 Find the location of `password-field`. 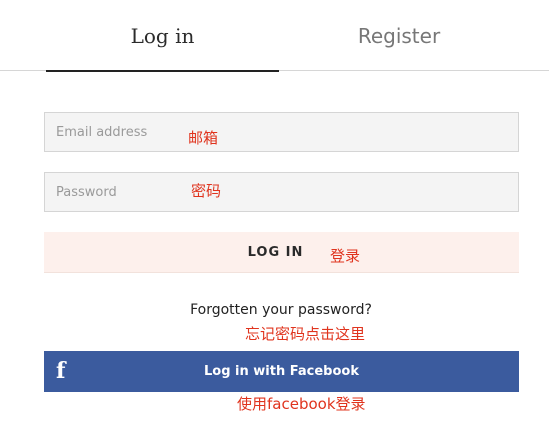

password-field is located at coordinates (281, 192).